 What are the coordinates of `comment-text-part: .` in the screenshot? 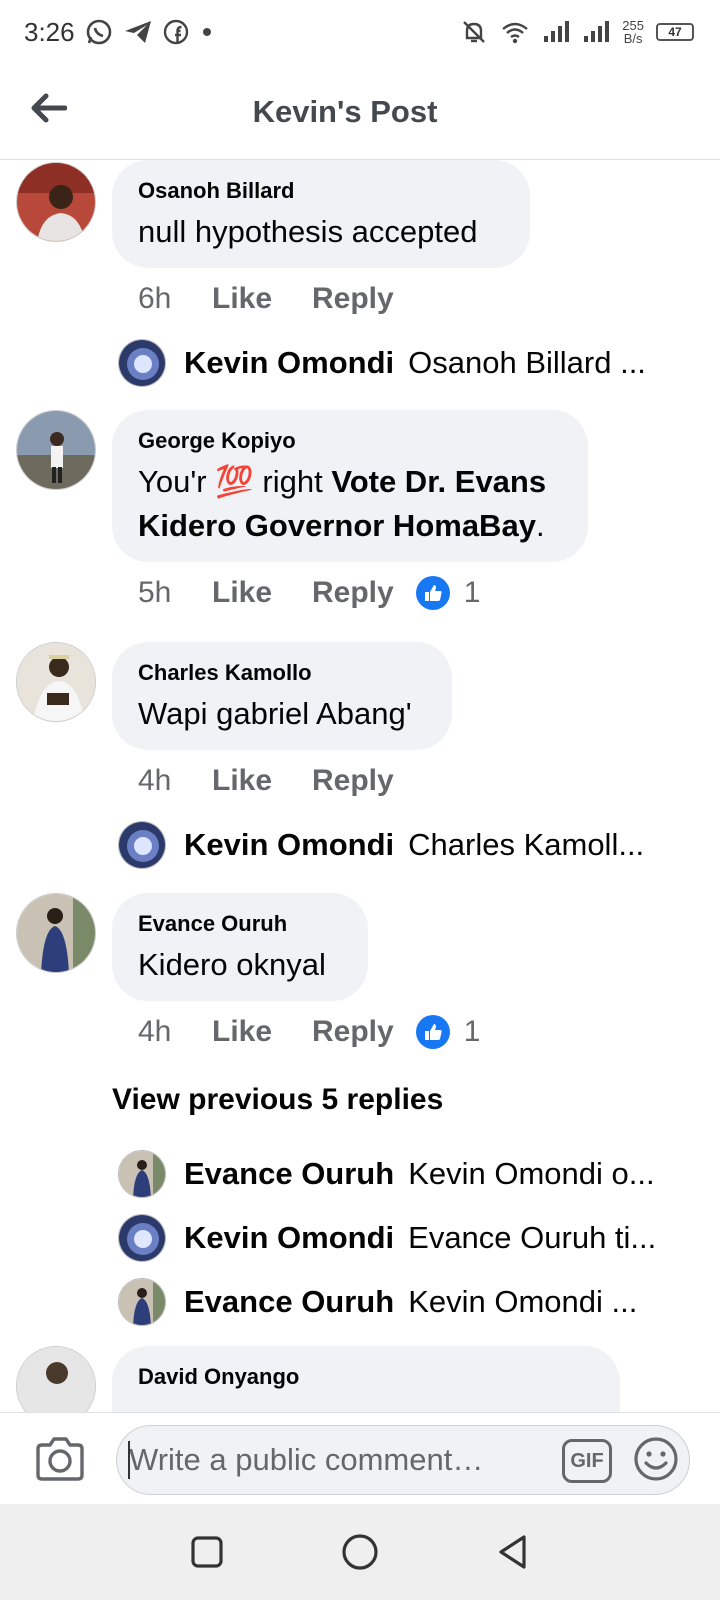 It's located at (540, 525).